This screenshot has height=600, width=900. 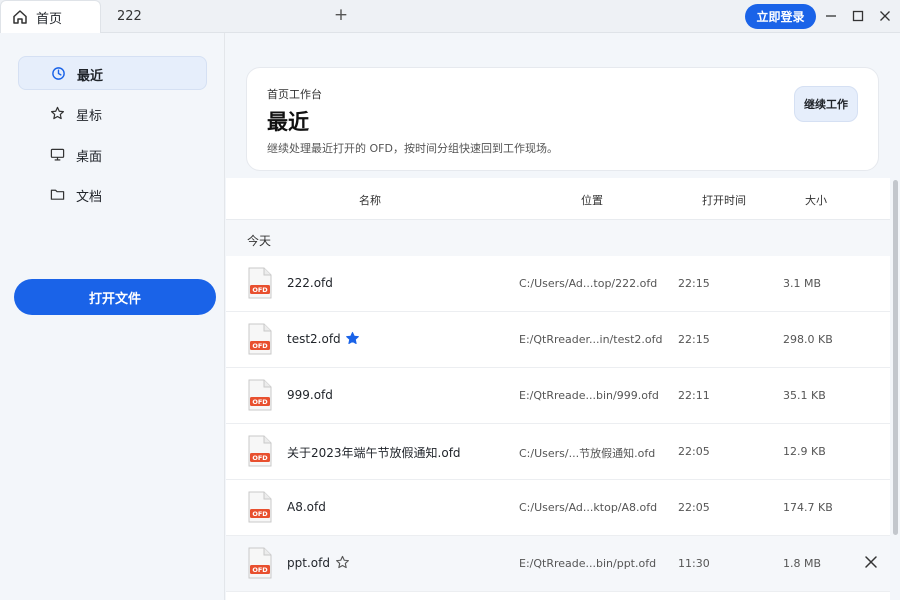 I want to click on sidebar-item-starred: 星标, so click(x=112, y=114).